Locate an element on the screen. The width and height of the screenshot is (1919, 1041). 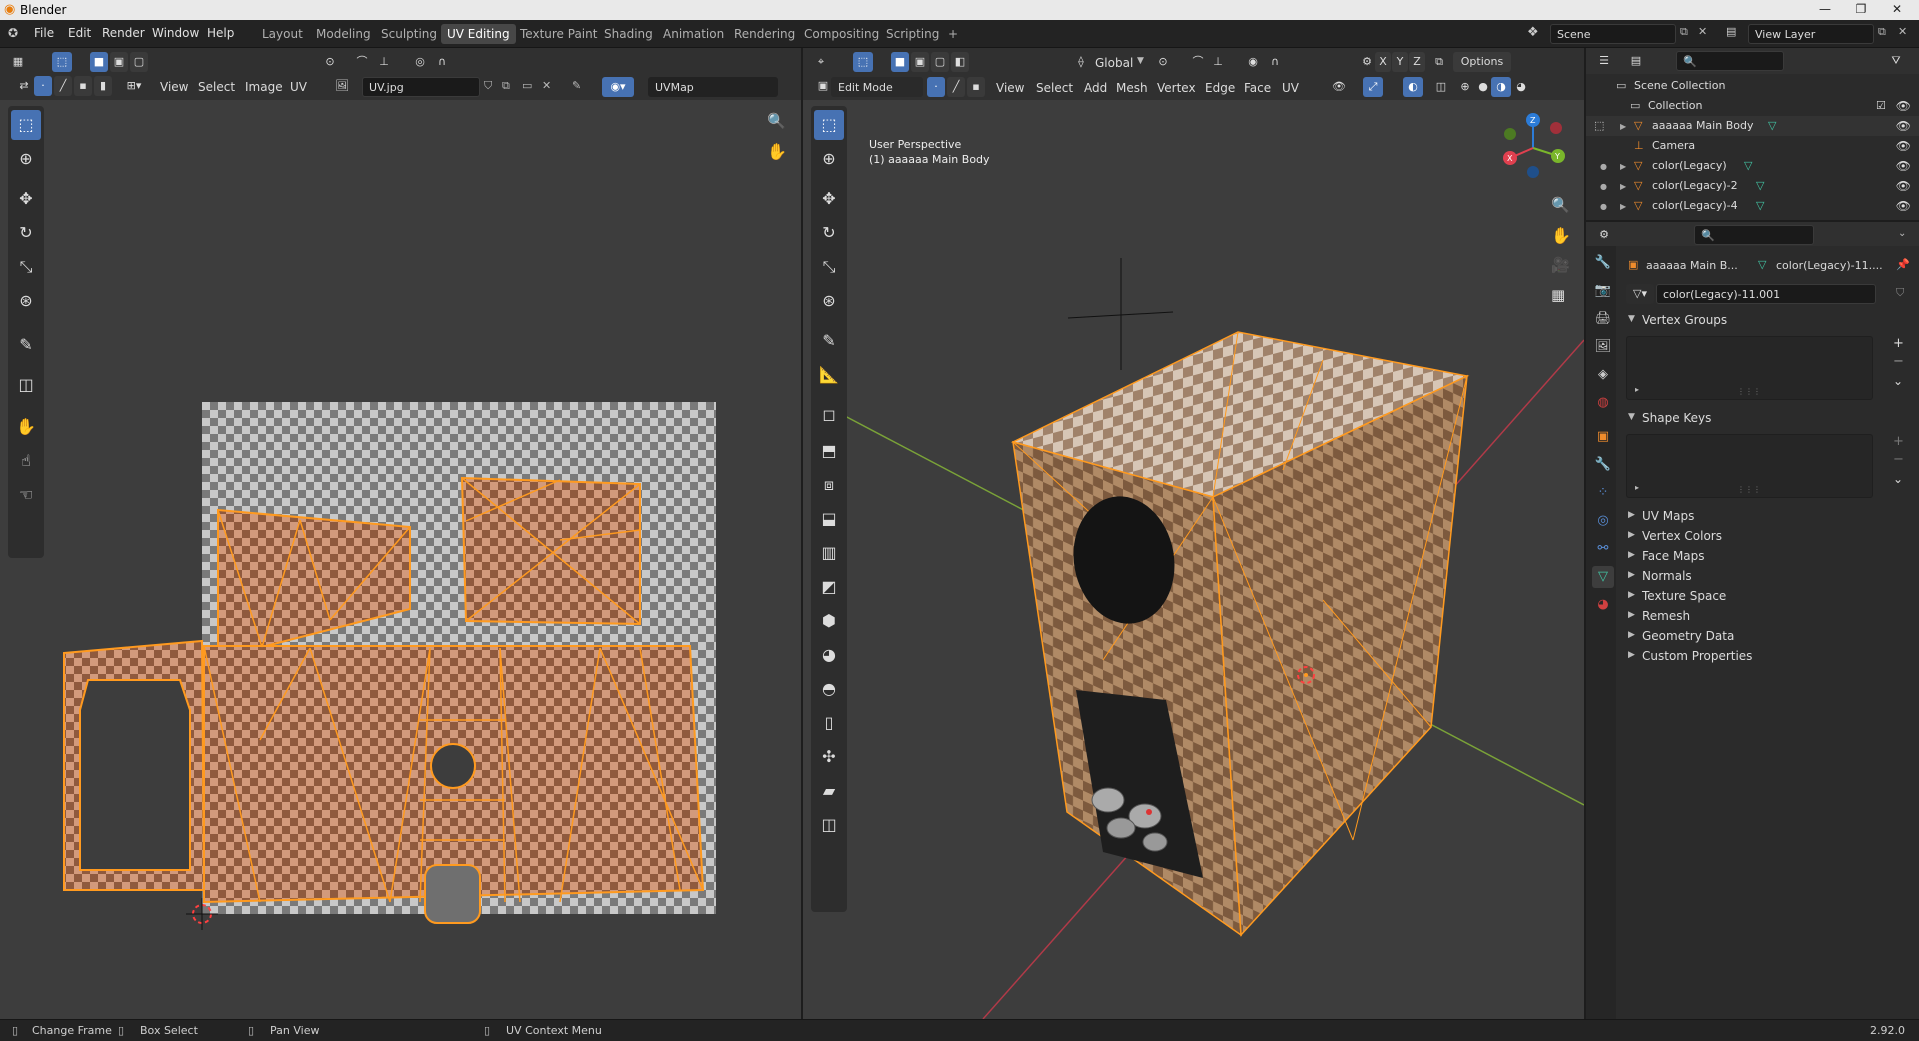
duplicate-image-icon: ⧉ is located at coordinates (506, 86).